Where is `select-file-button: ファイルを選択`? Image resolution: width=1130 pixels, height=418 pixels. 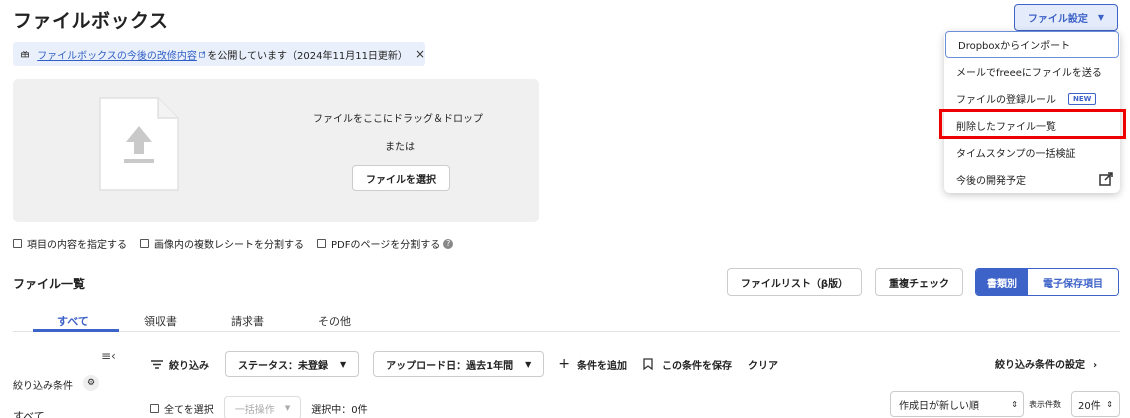 select-file-button: ファイルを選択 is located at coordinates (401, 178).